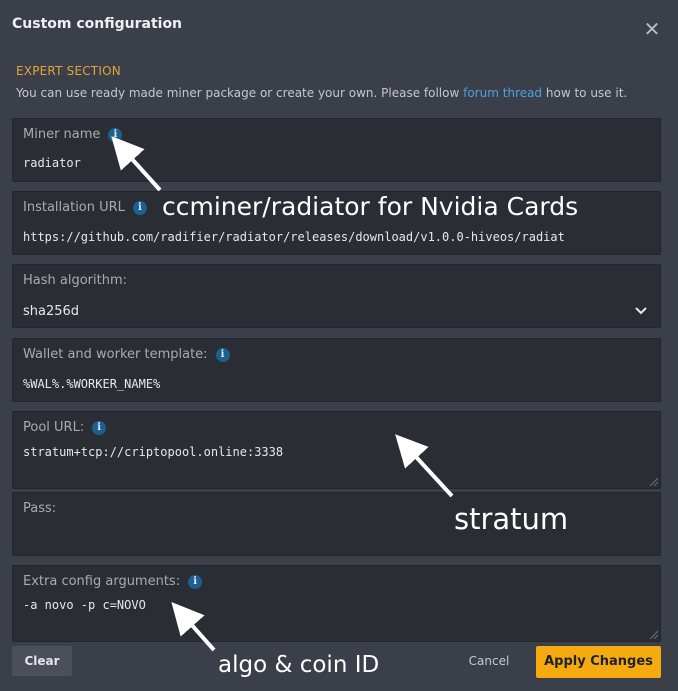 This screenshot has height=691, width=678. What do you see at coordinates (502, 93) in the screenshot?
I see `forum-thread-link: forum thread` at bounding box center [502, 93].